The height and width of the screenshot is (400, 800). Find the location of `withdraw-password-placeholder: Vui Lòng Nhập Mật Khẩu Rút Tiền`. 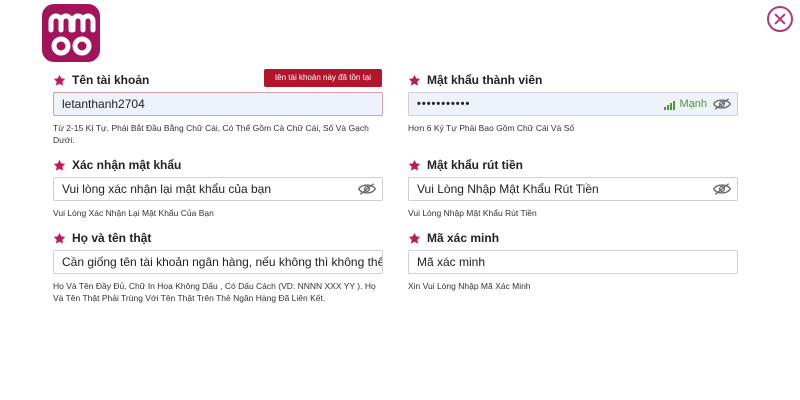

withdraw-password-placeholder: Vui Lòng Nhập Mật Khẩu Rút Tiền is located at coordinates (508, 189).